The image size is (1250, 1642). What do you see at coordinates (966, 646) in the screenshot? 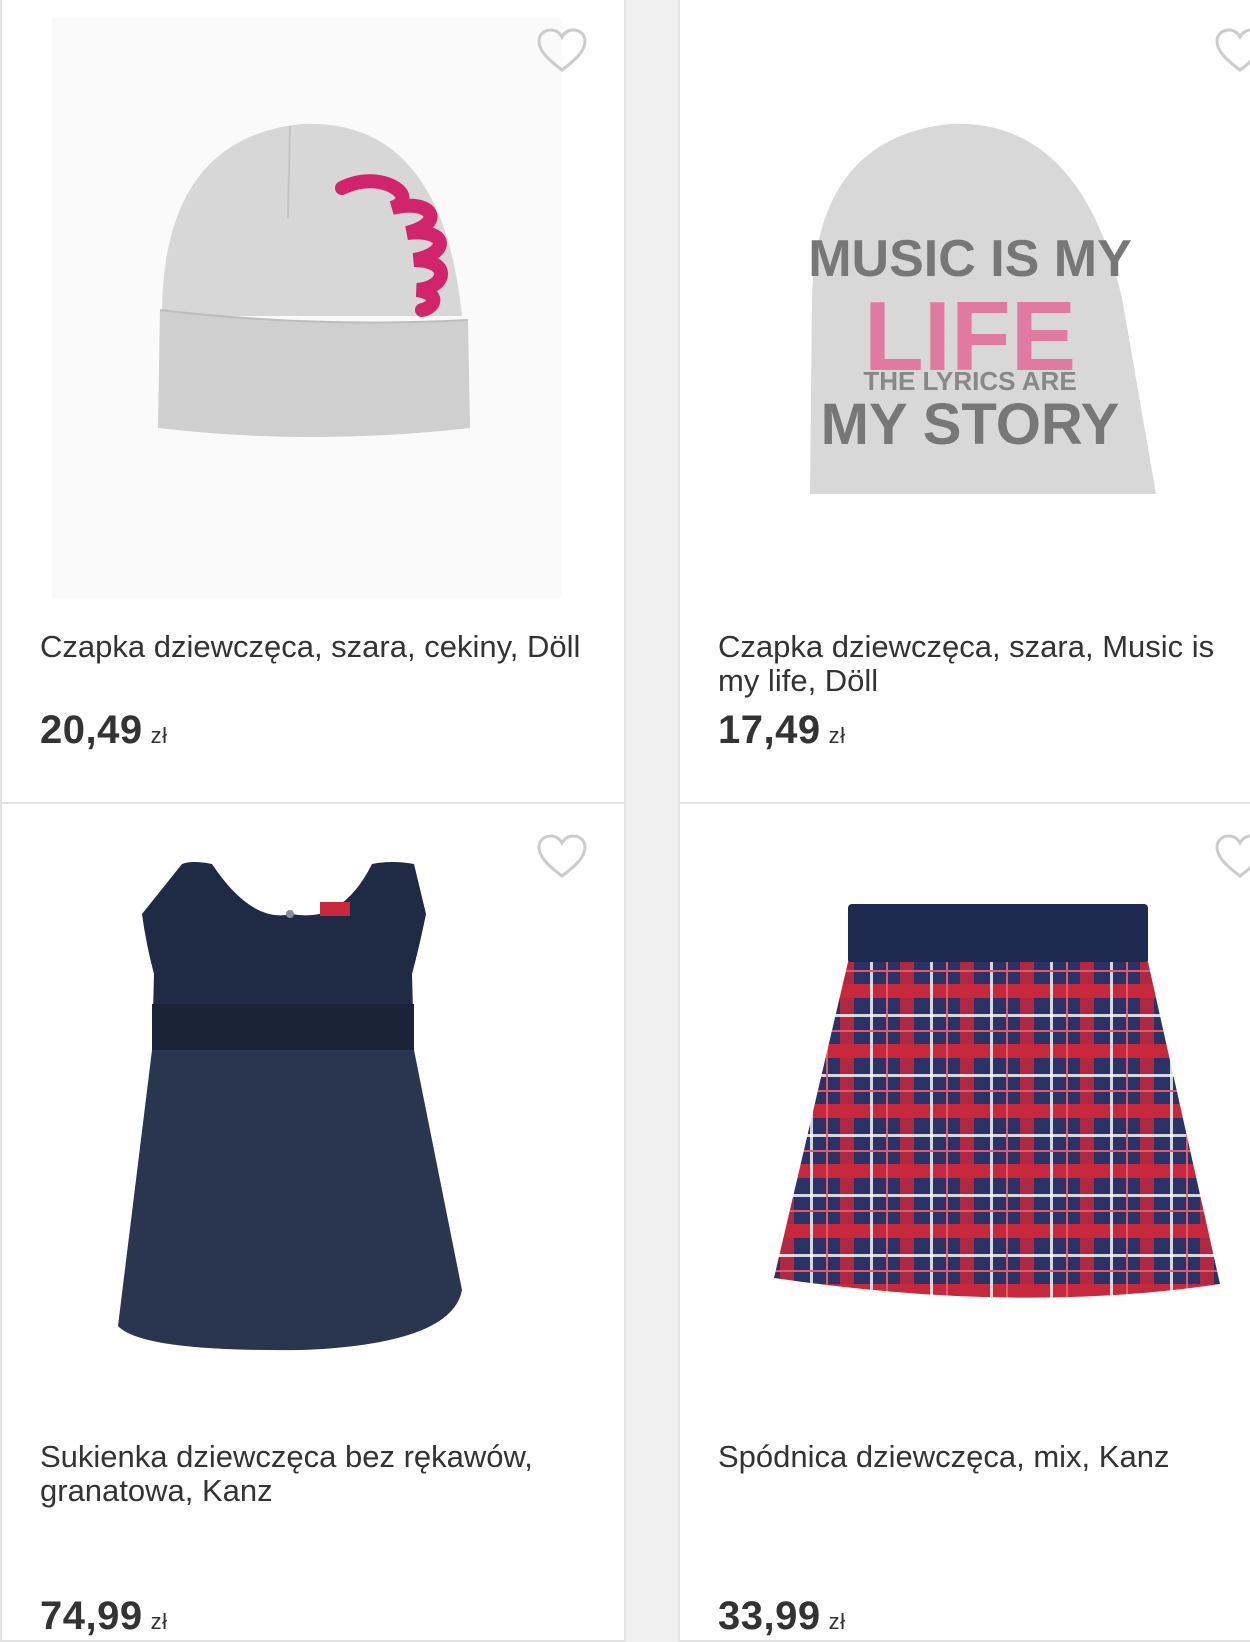
I see `product-title-line: Czapka dziewczęca, szara, Music is` at bounding box center [966, 646].